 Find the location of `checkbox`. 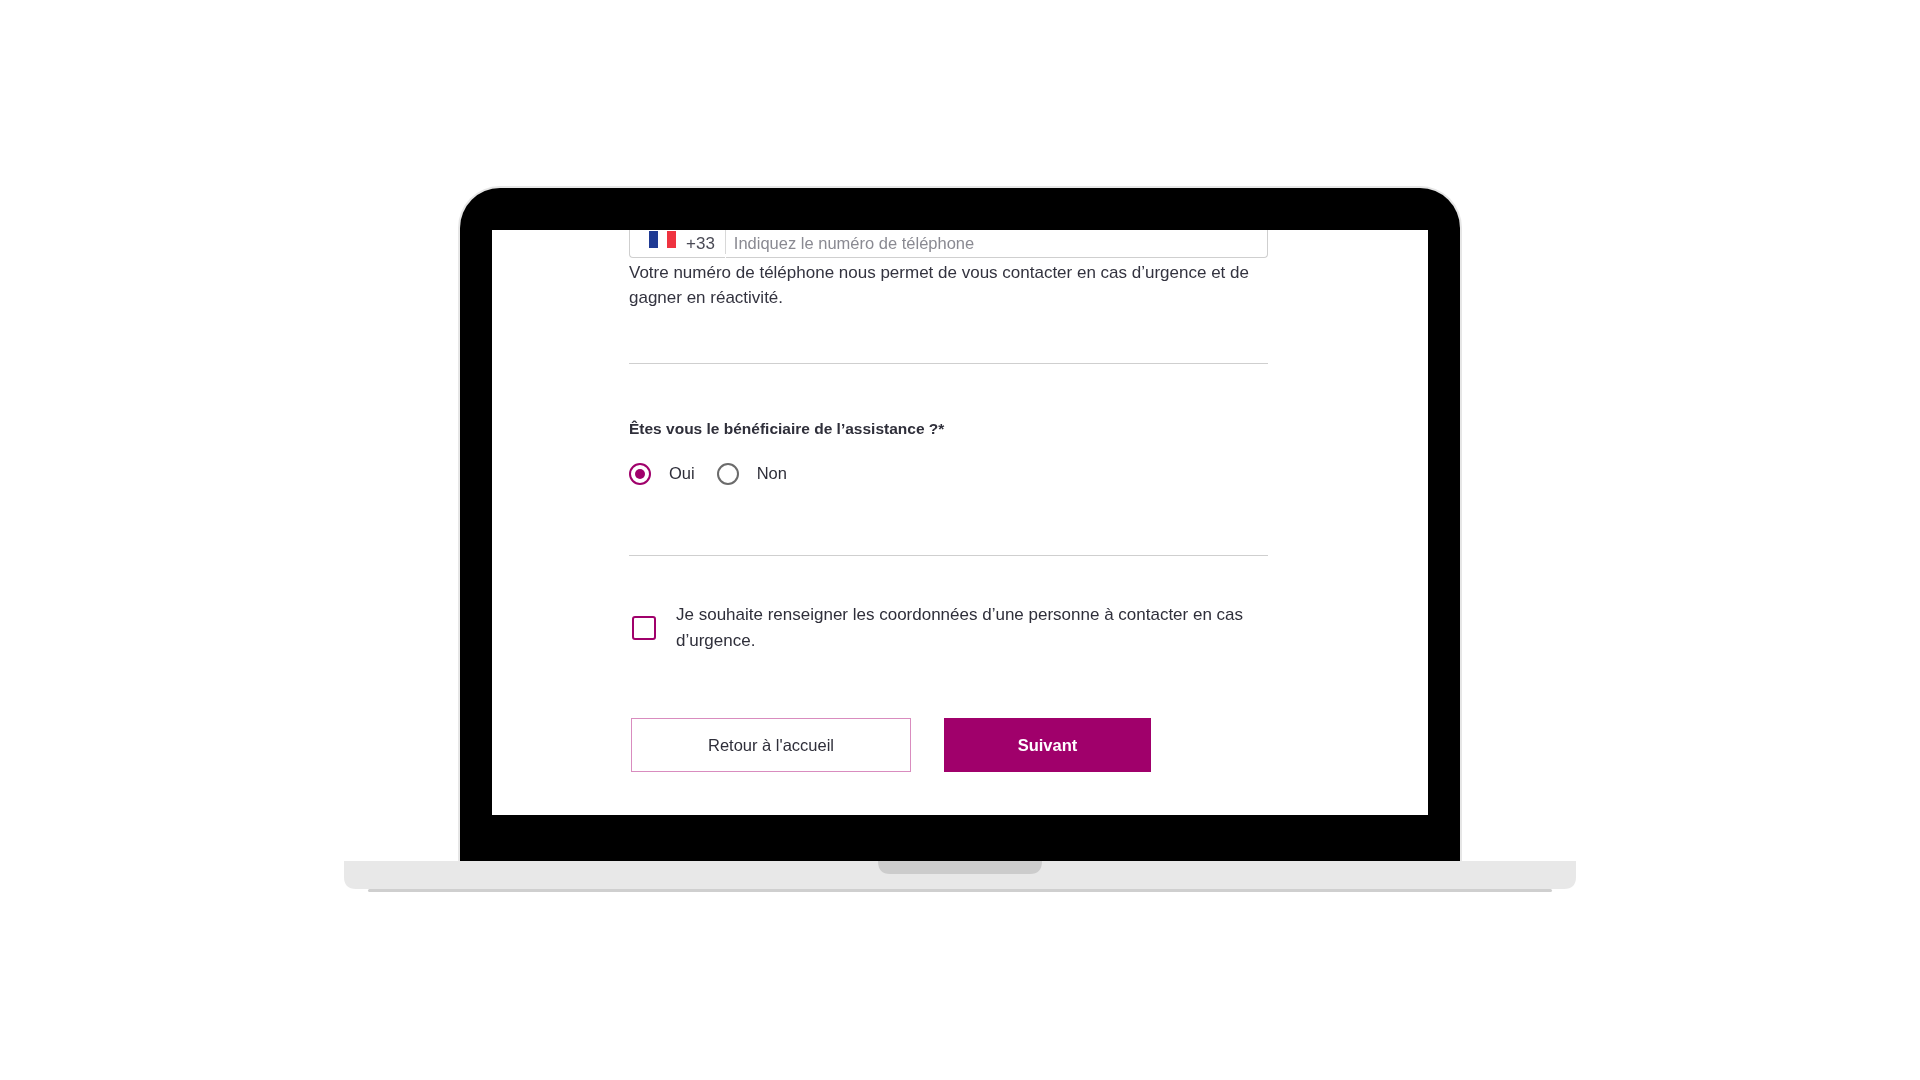

checkbox is located at coordinates (644, 628).